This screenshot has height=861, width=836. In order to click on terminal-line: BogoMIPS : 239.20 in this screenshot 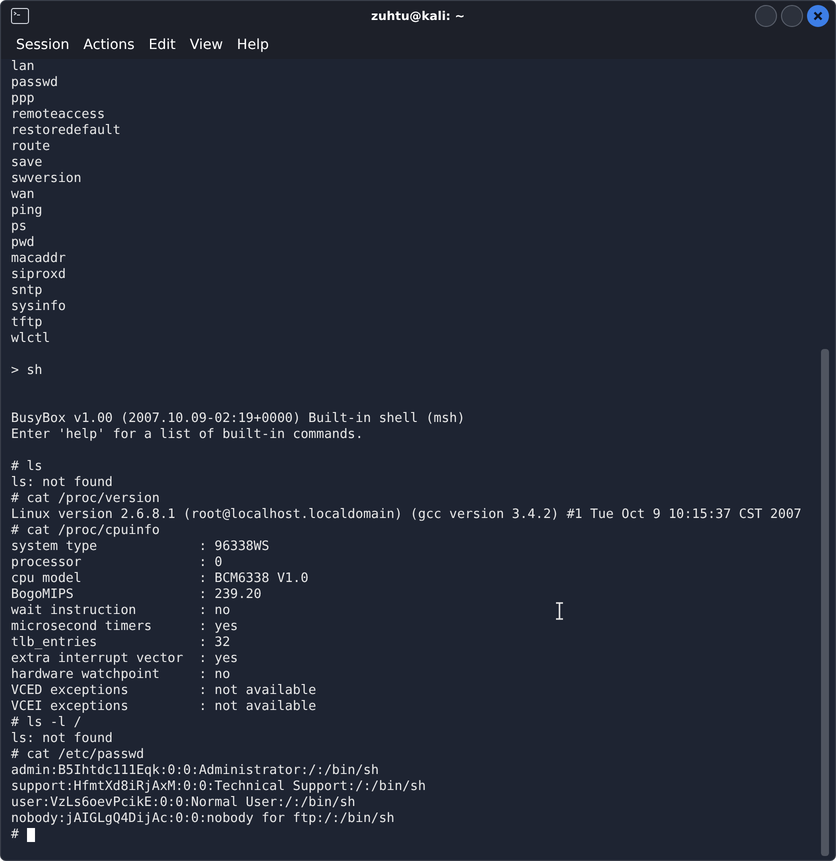, I will do `click(136, 595)`.